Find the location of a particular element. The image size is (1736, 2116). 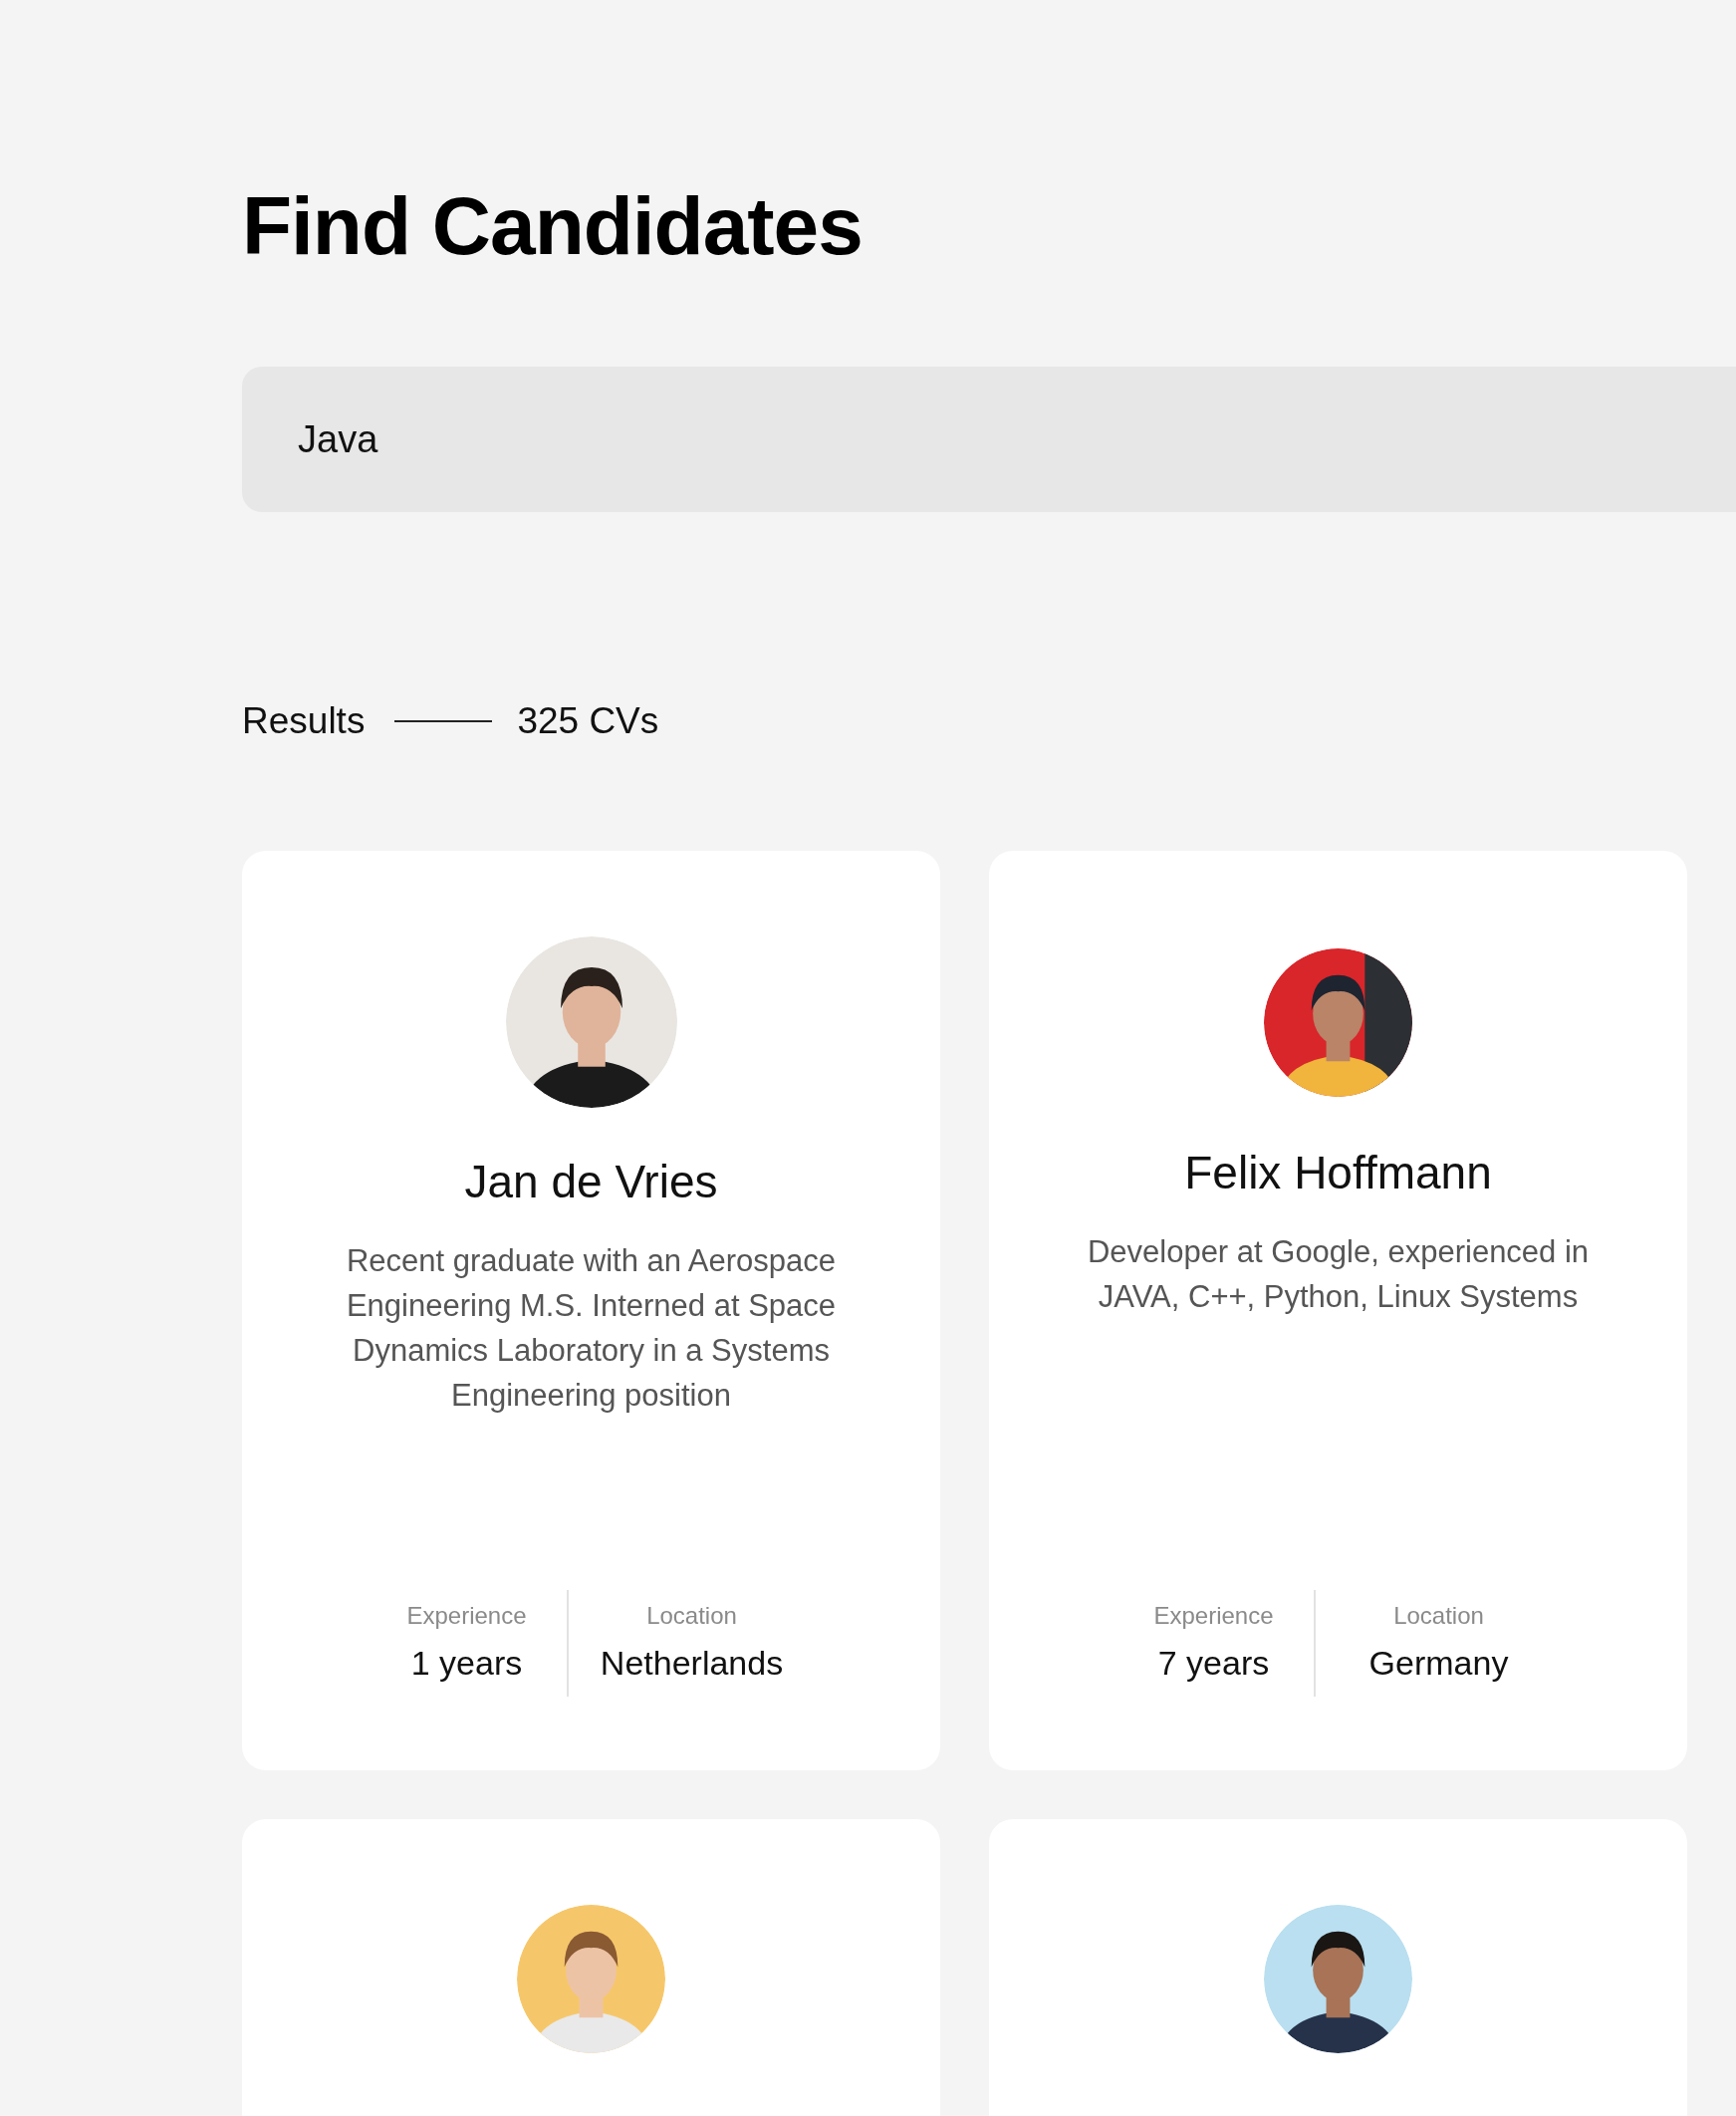

stat-value: Netherlands is located at coordinates (692, 1663).